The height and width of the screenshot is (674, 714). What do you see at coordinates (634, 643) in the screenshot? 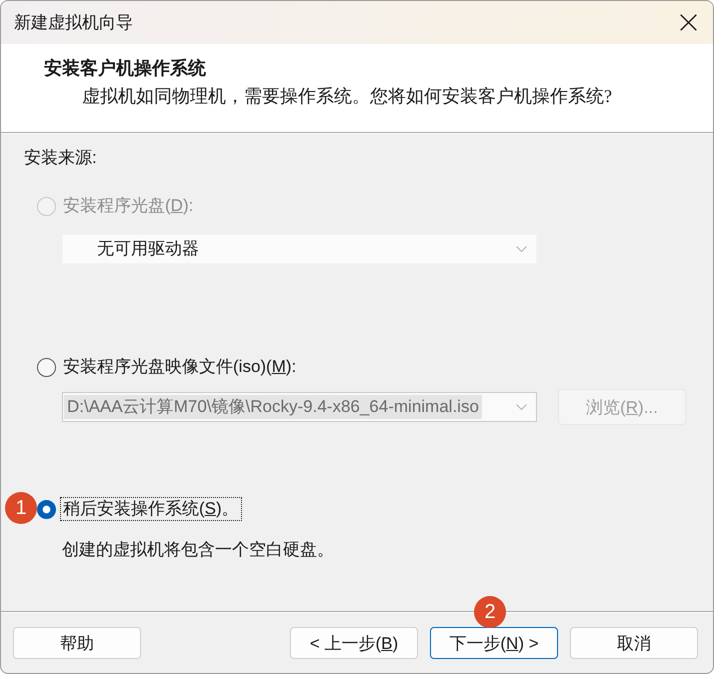
I see `dialog-button: 取消` at bounding box center [634, 643].